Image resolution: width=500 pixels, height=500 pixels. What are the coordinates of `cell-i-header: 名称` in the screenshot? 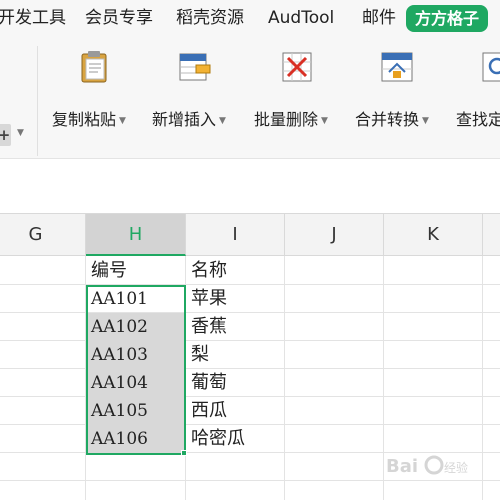 It's located at (235, 271).